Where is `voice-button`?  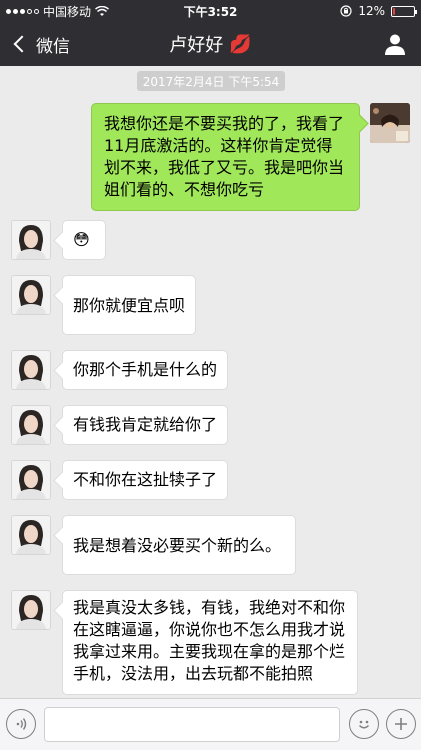
voice-button is located at coordinates (21, 724).